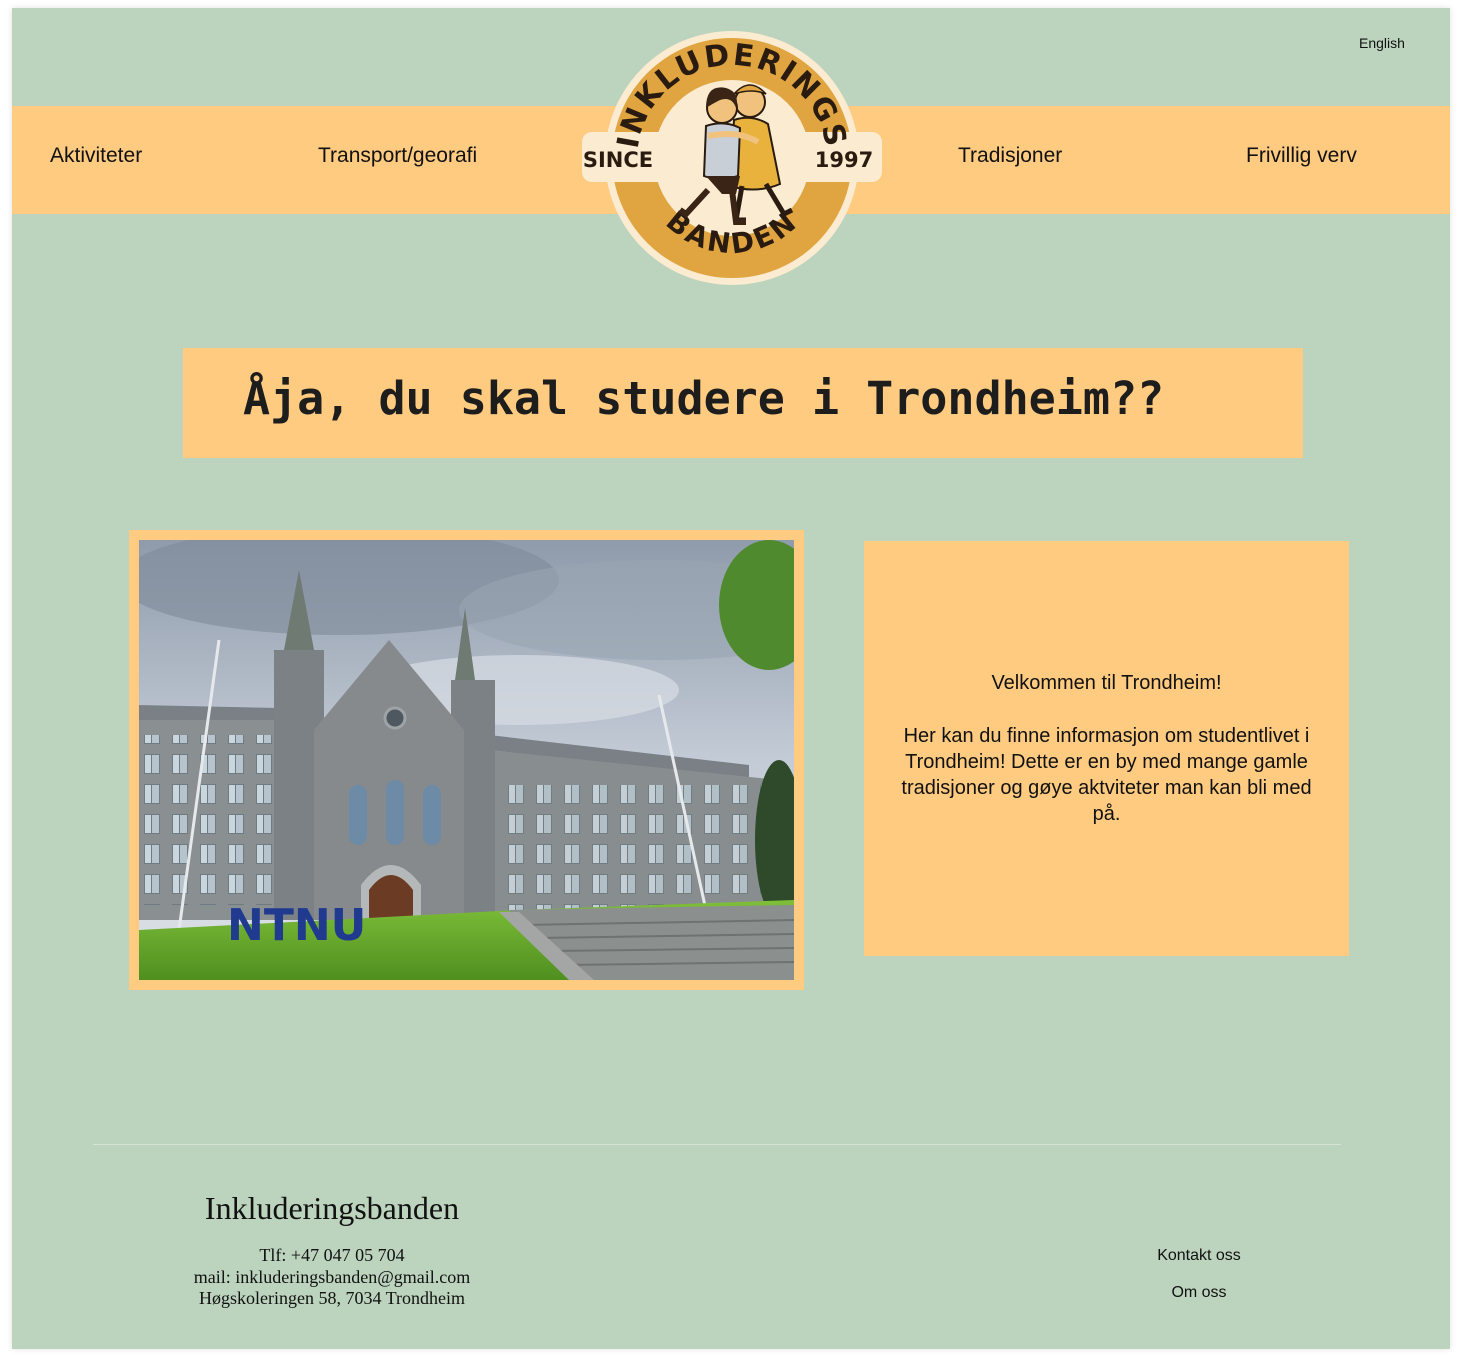  I want to click on nav-item-frivillig-verv: Frivillig verv, so click(1301, 156).